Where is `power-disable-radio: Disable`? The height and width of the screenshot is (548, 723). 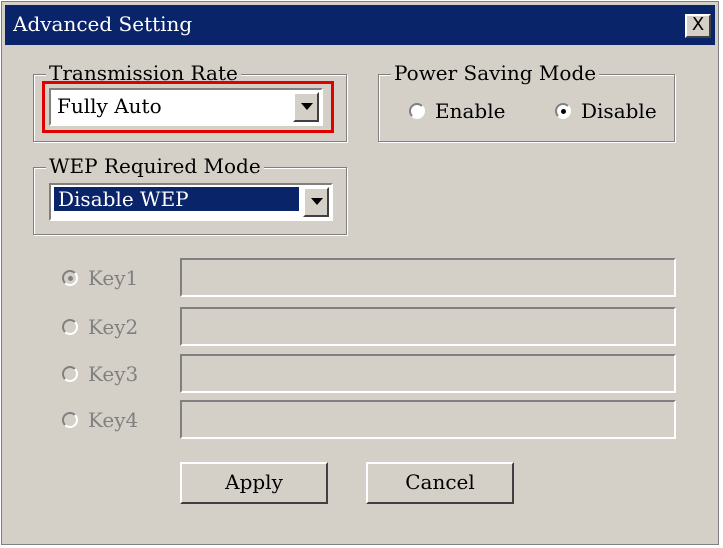 power-disable-radio: Disable is located at coordinates (606, 111).